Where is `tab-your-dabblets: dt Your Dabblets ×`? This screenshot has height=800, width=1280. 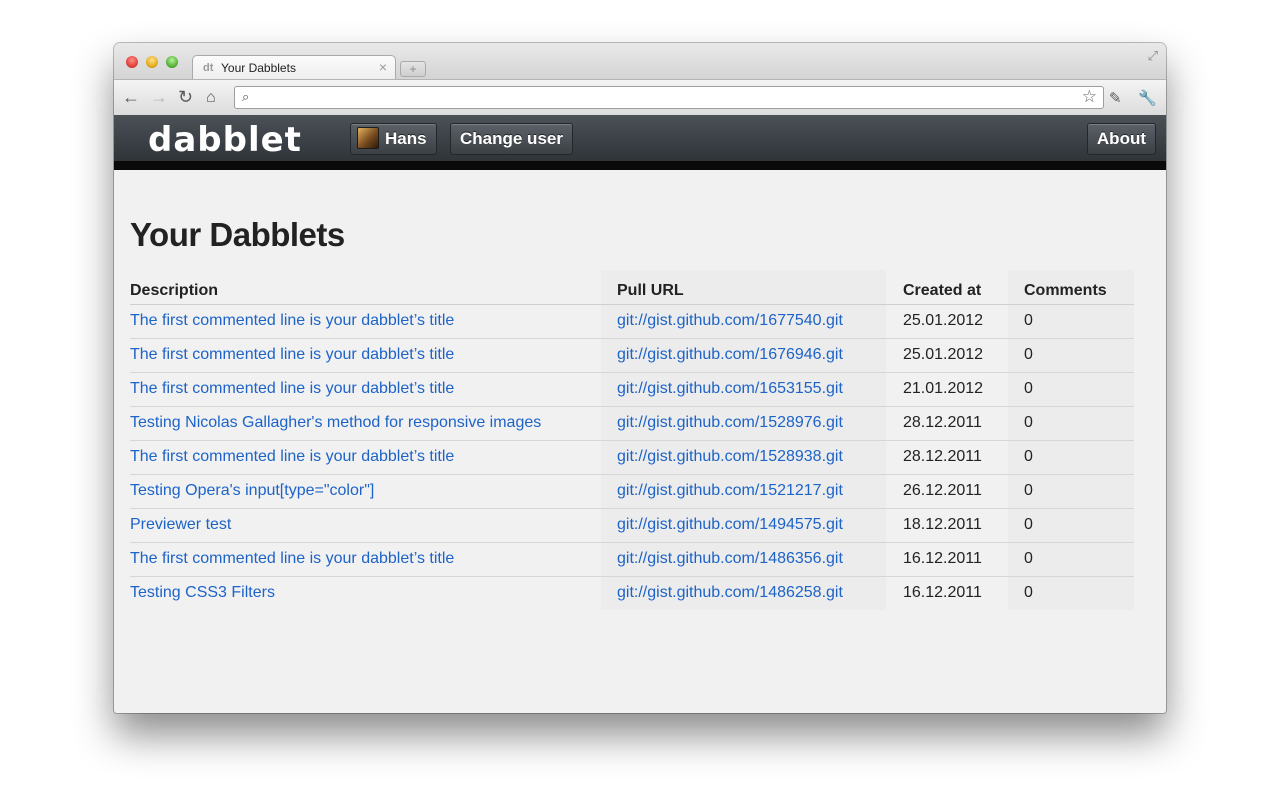
tab-your-dabblets: dt Your Dabblets × is located at coordinates (294, 67).